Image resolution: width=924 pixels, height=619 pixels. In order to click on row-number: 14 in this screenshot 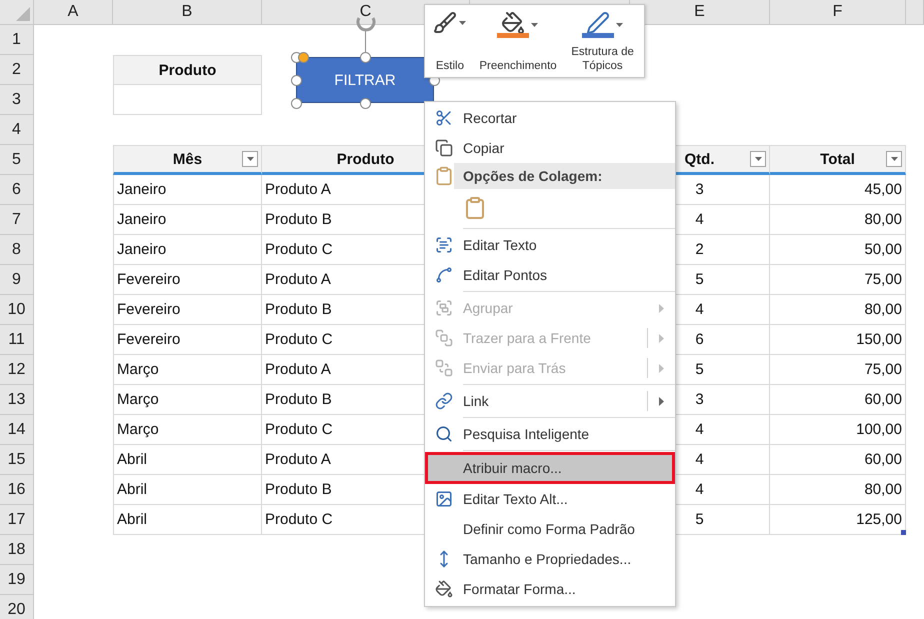, I will do `click(17, 430)`.